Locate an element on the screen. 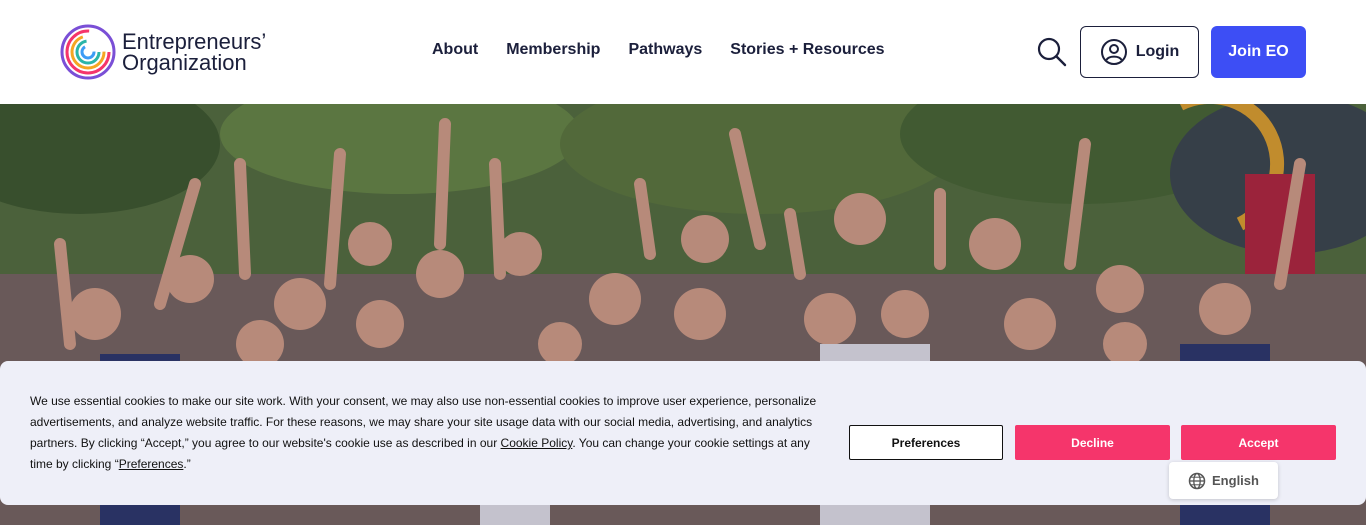  nav-stories-resources: Stories + Resources is located at coordinates (807, 50).